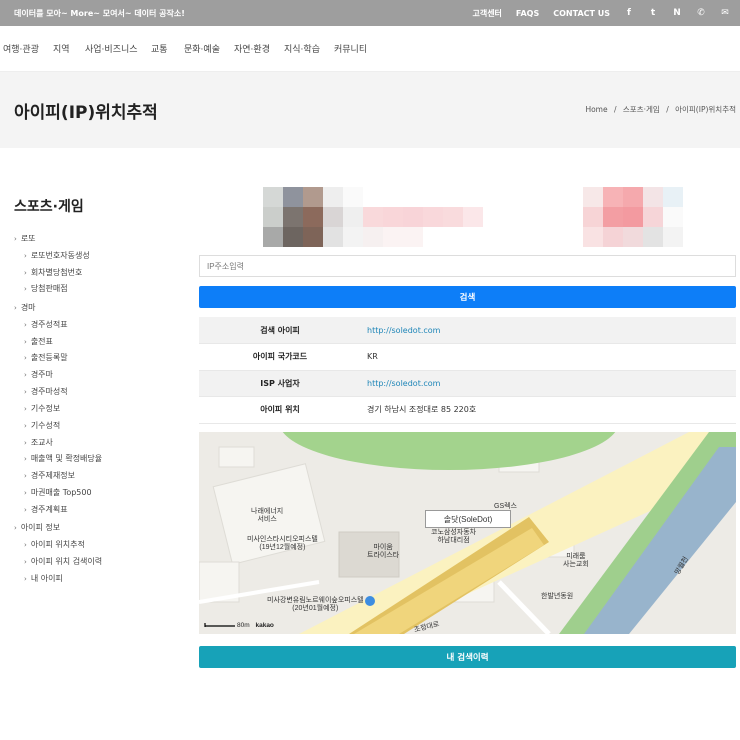  Describe the element at coordinates (548, 330) in the screenshot. I see `result-value-cell: http://soledot.com` at that location.